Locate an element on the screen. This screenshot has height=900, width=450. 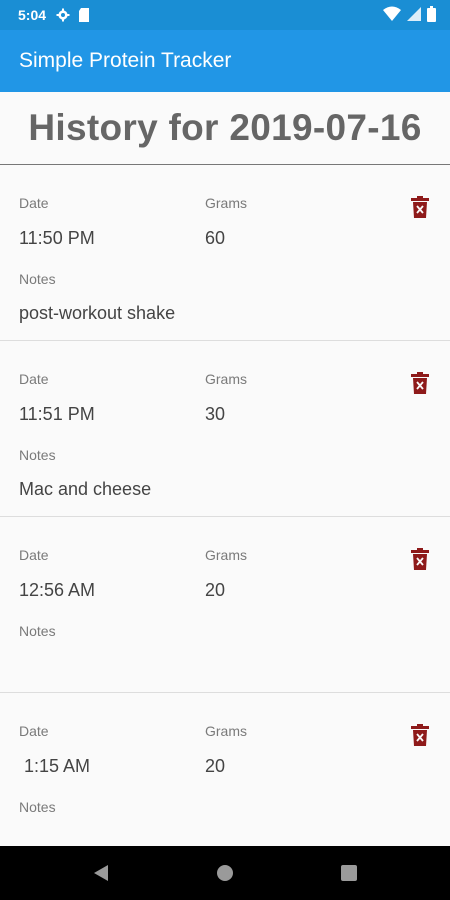
notes-value: Mac and cheese is located at coordinates (85, 489).